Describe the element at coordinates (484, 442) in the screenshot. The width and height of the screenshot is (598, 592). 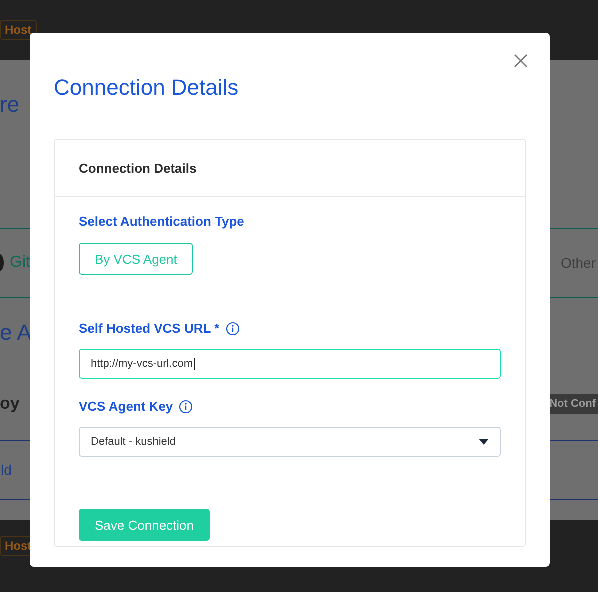
I see `caret-icon` at that location.